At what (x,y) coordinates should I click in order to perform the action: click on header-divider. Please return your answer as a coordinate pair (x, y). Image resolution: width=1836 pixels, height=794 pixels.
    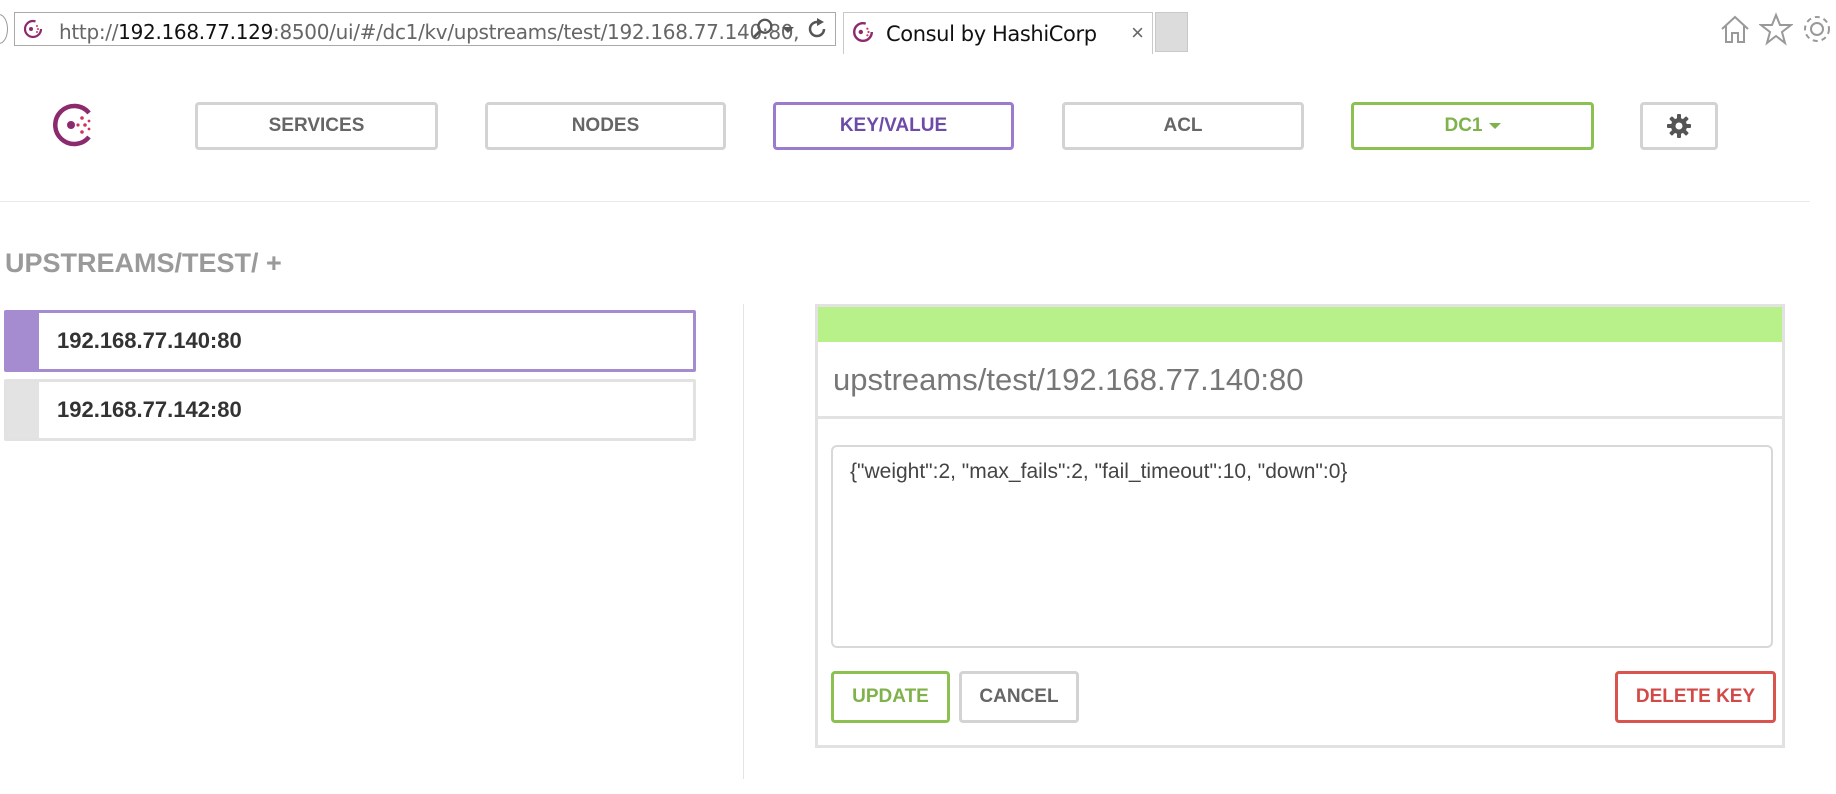
    Looking at the image, I should click on (905, 201).